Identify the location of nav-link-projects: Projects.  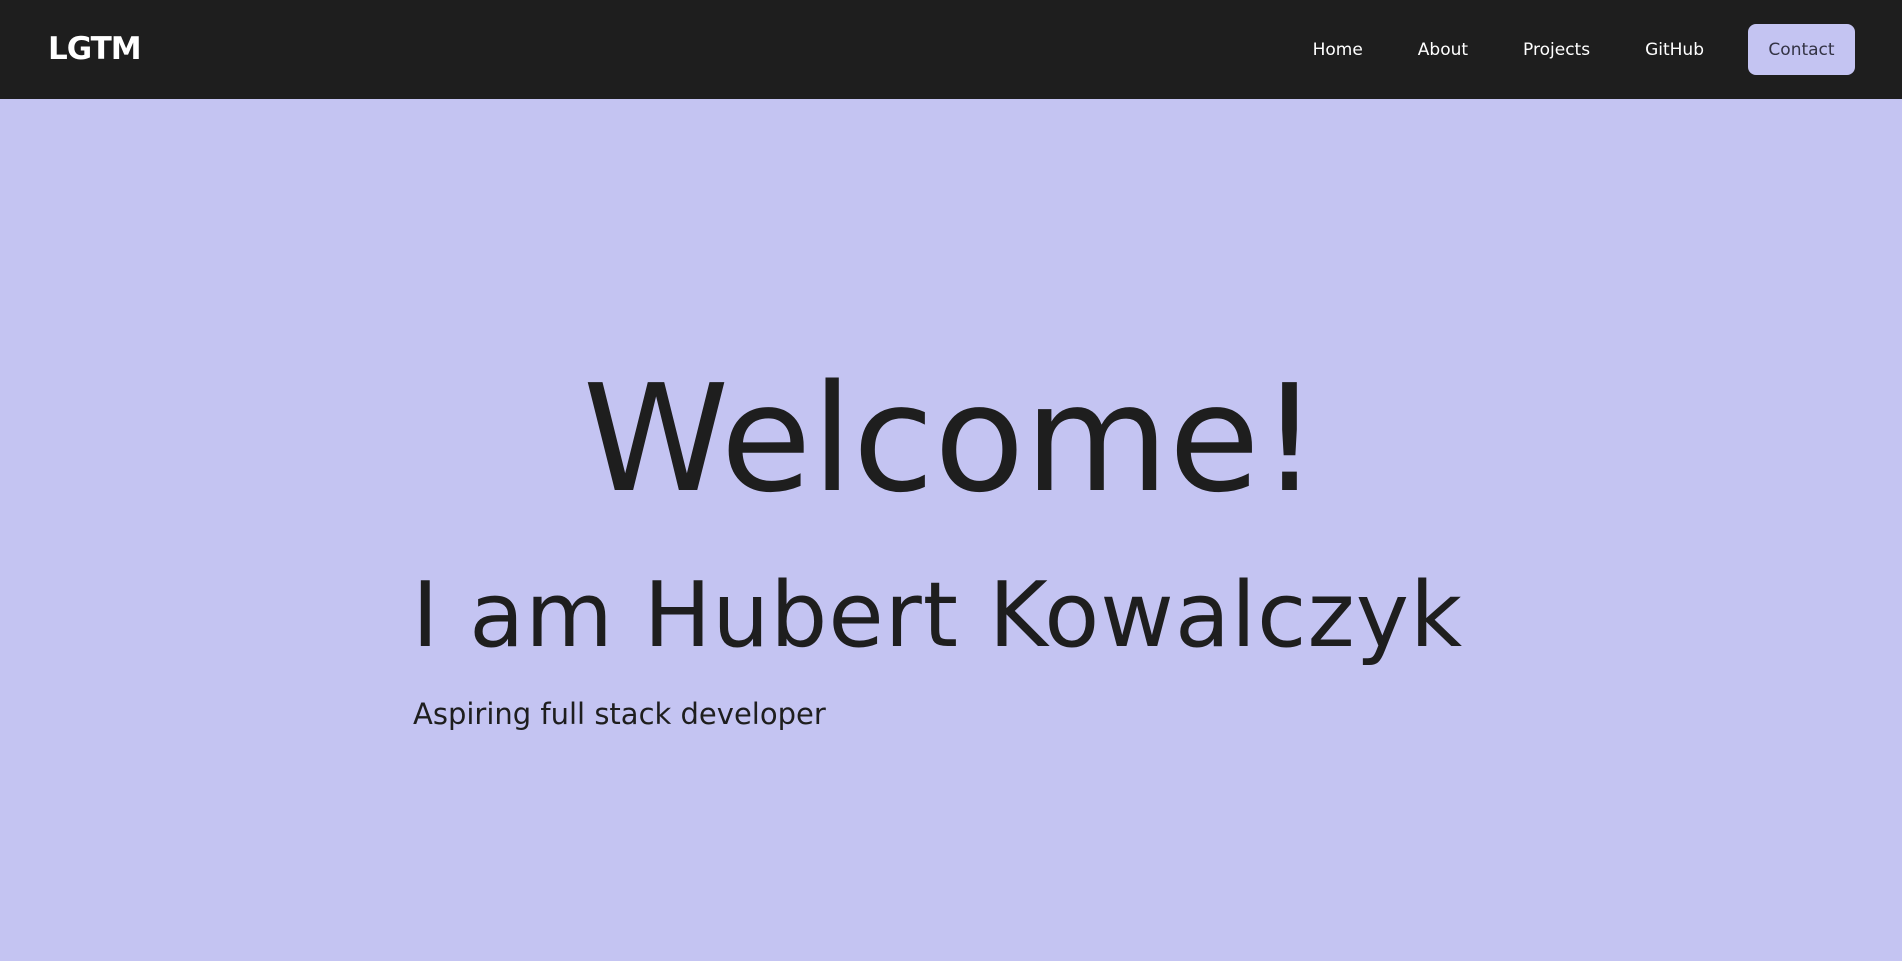
(1556, 50).